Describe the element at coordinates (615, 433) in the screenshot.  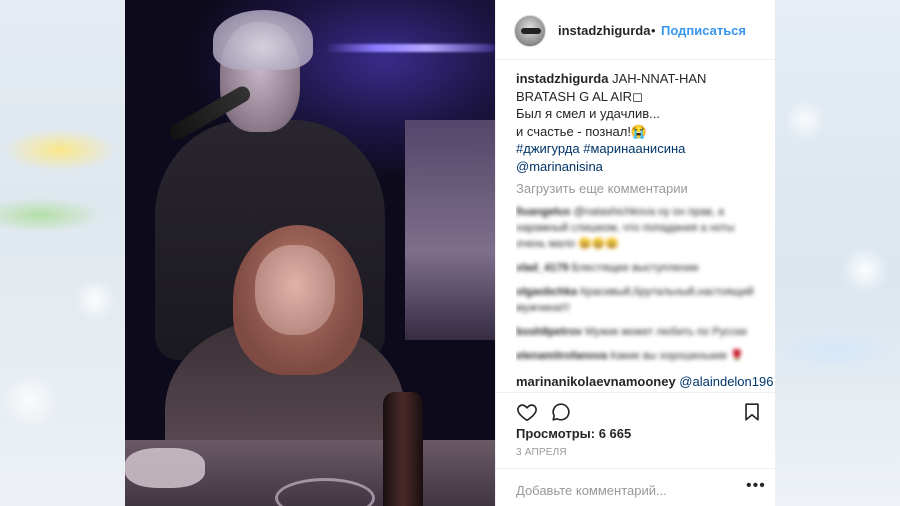
I see `views-value: 6 665` at that location.